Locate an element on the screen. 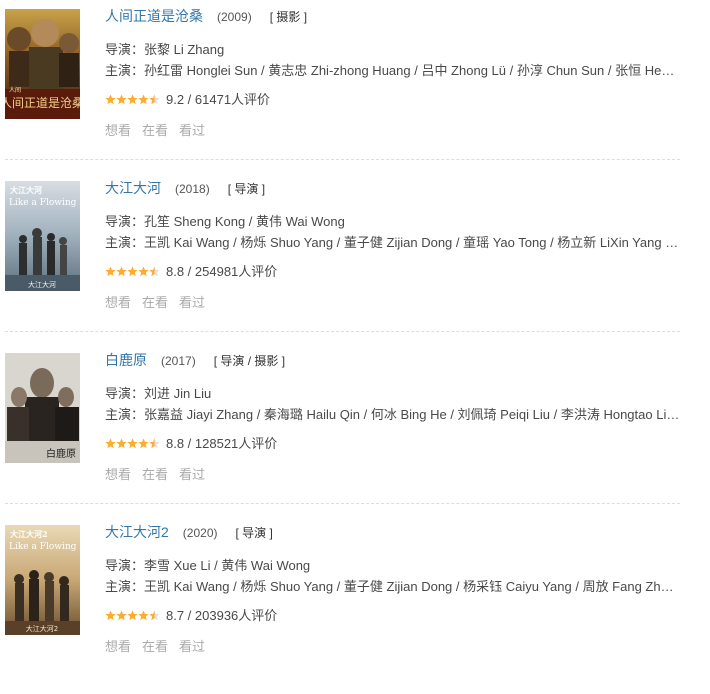  poster-graphic: 大江大河 Like a Flowing River 大江大河 is located at coordinates (42, 236).